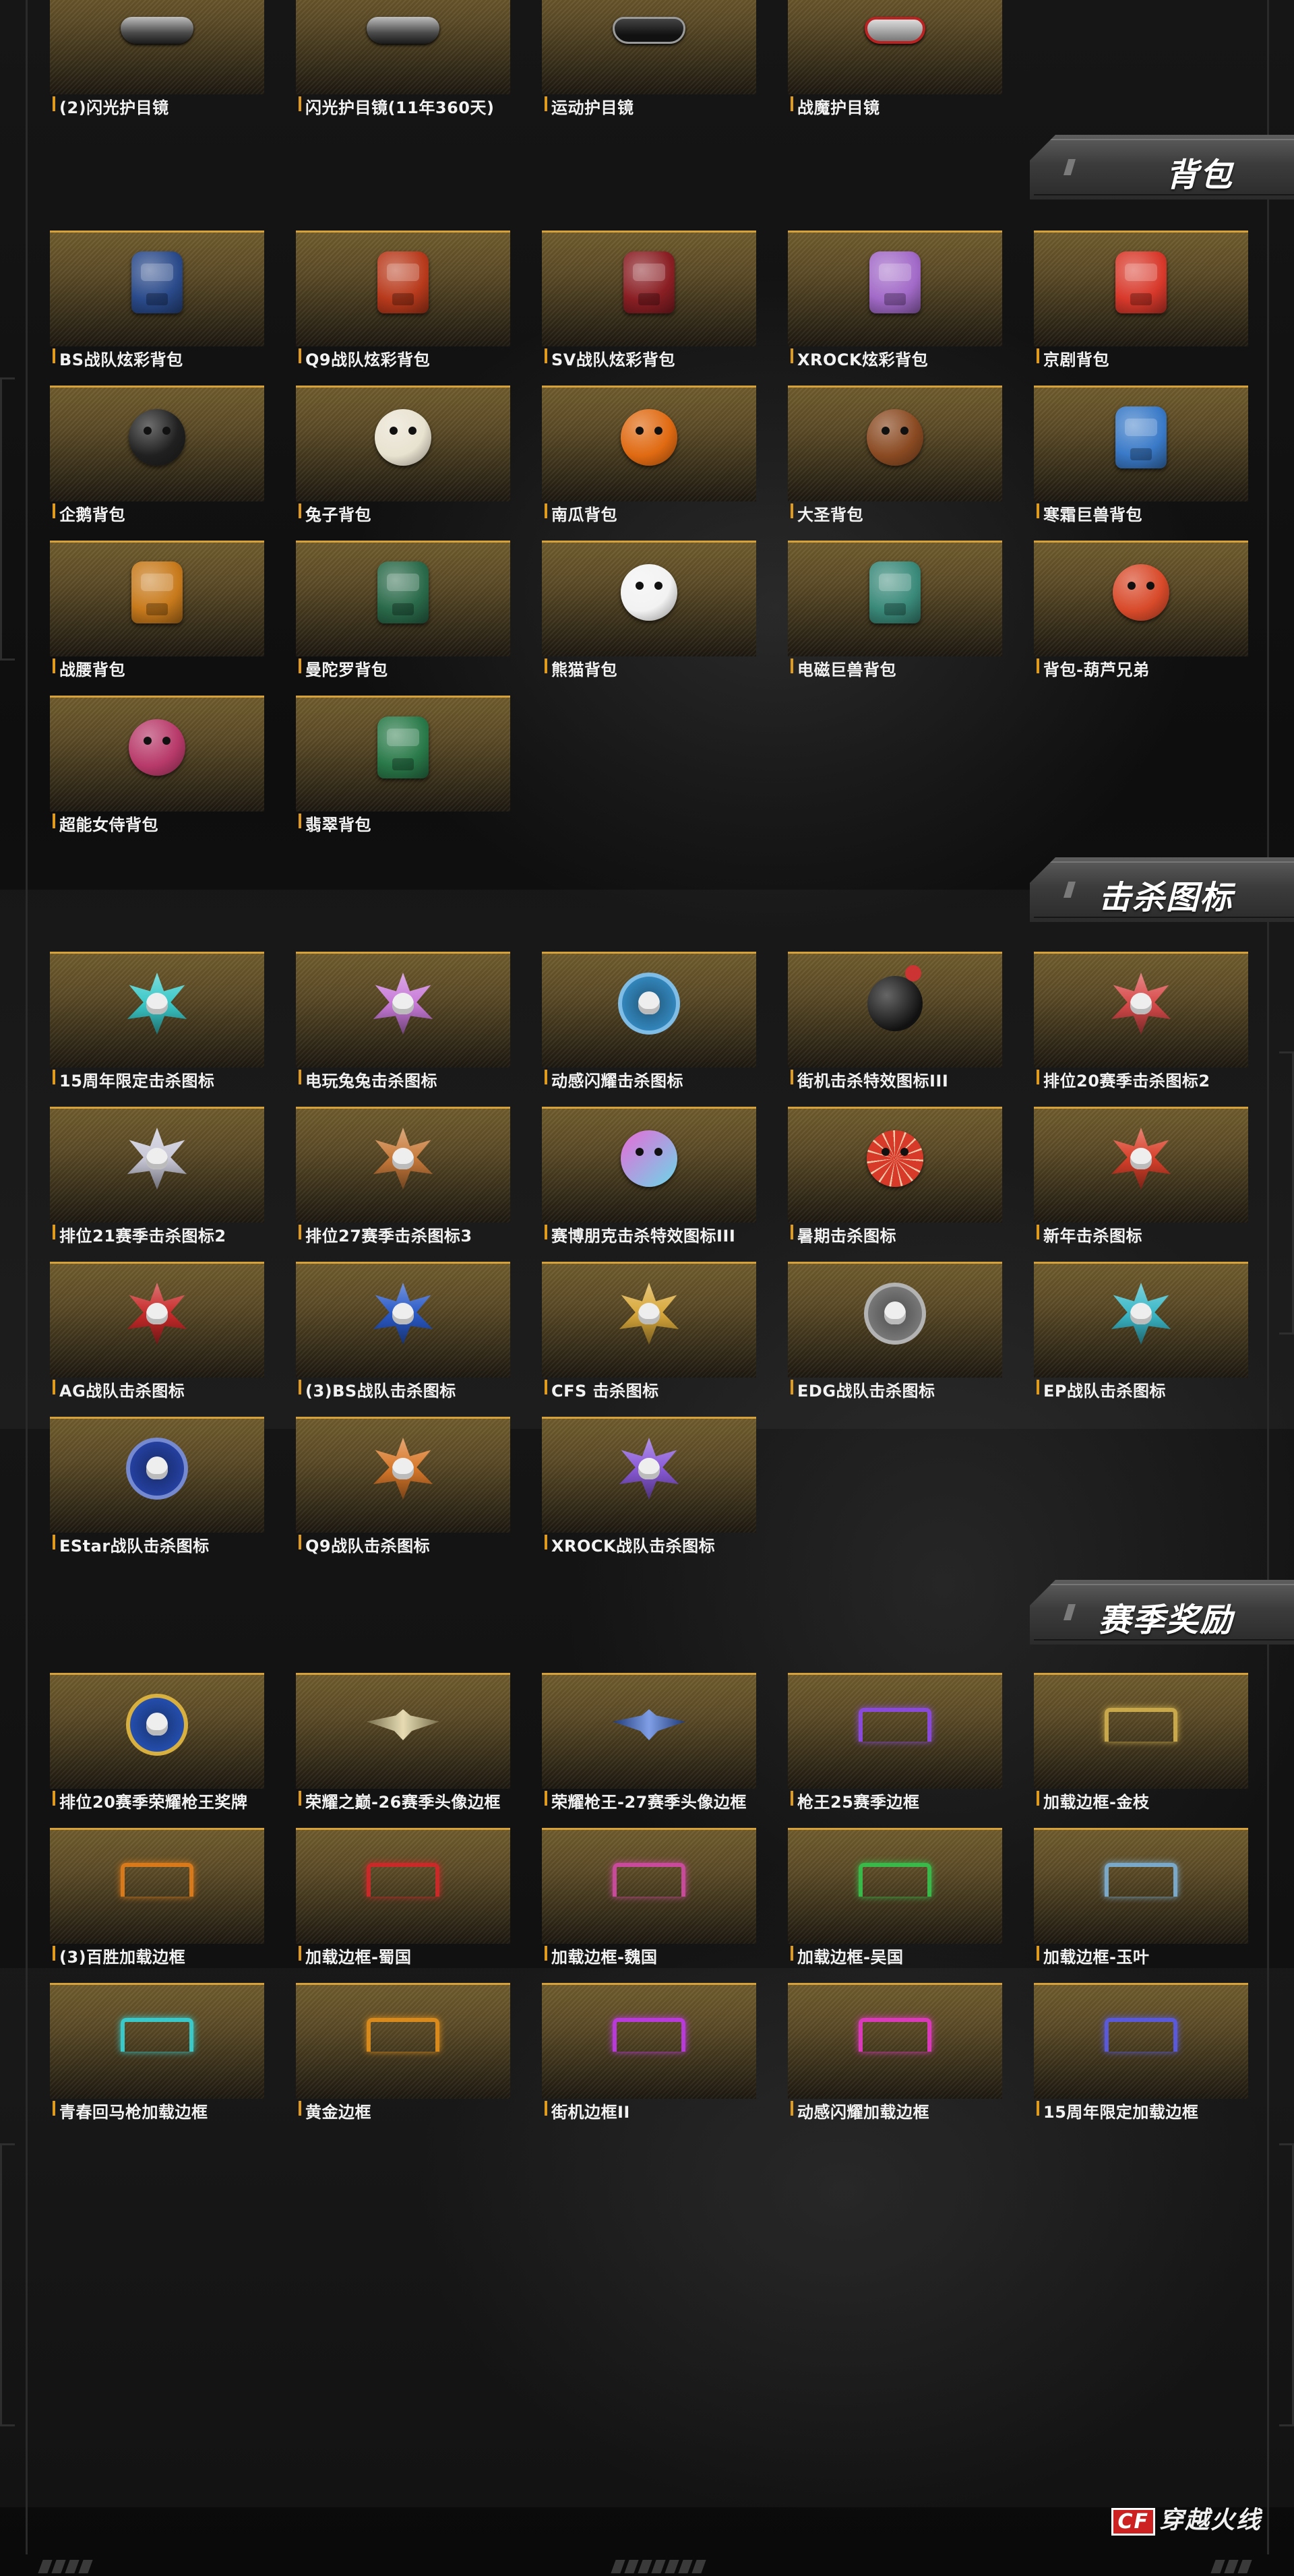  What do you see at coordinates (157, 1022) in the screenshot?
I see `item-card: 15周年限定击杀图标` at bounding box center [157, 1022].